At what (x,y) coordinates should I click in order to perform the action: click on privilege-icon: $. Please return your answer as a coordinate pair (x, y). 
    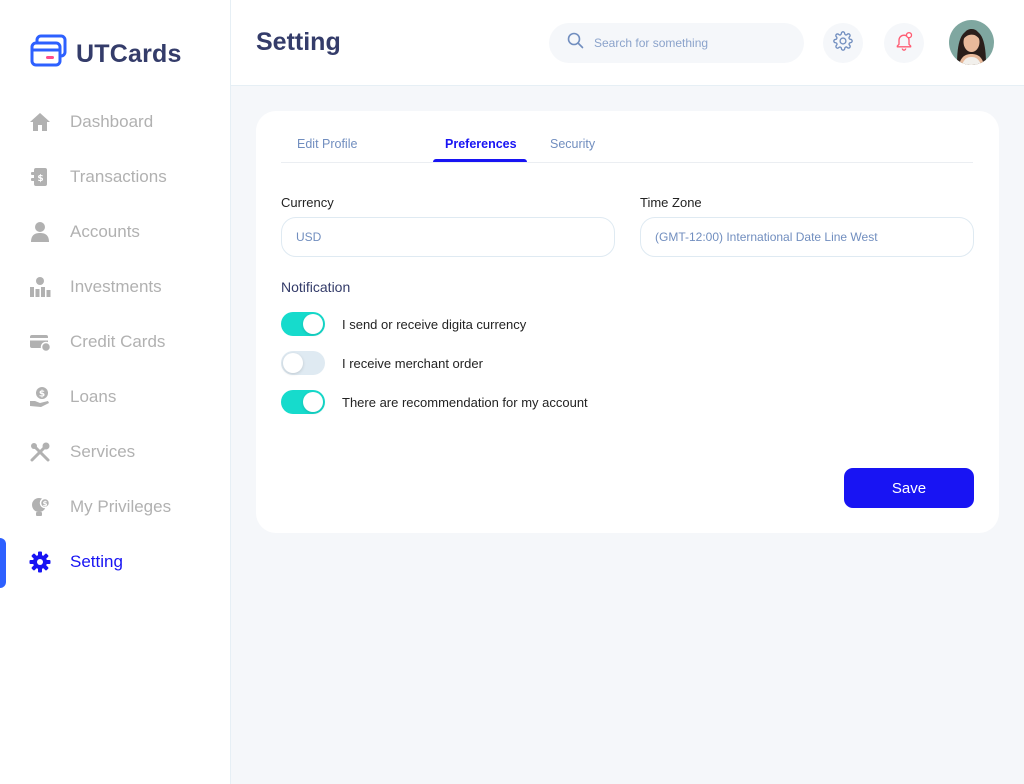
    Looking at the image, I should click on (40, 507).